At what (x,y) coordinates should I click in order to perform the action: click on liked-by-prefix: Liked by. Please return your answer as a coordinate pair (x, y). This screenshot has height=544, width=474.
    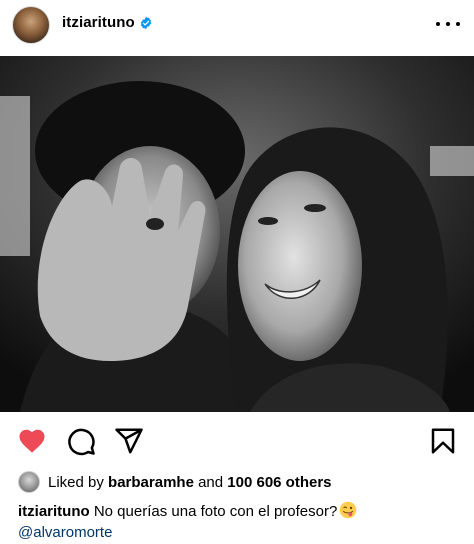
    Looking at the image, I should click on (78, 482).